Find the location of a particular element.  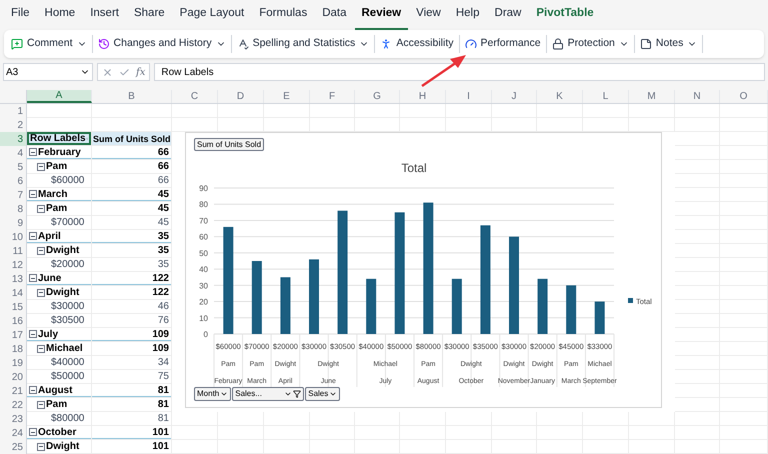

row-header: 12 is located at coordinates (13, 265).